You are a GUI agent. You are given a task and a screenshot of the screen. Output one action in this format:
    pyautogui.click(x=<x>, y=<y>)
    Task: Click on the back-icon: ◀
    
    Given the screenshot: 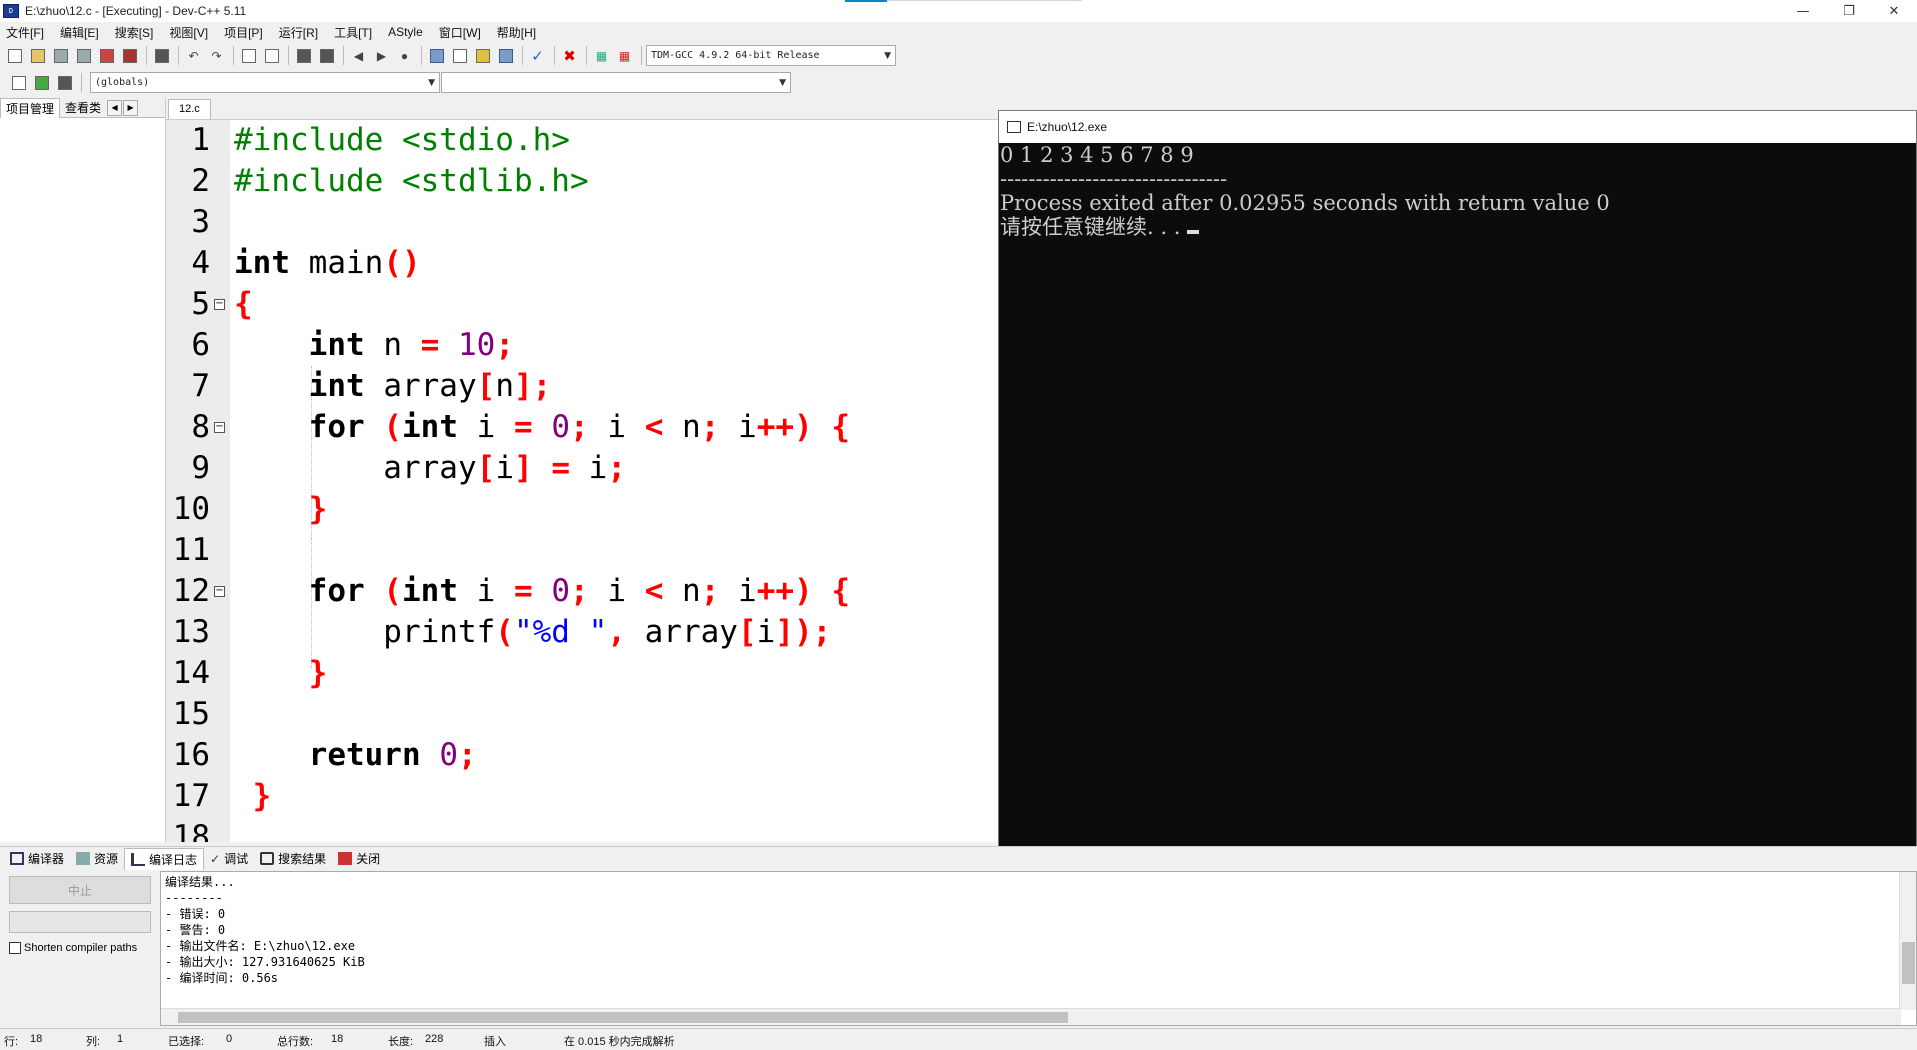 What is the action you would take?
    pyautogui.click(x=358, y=55)
    